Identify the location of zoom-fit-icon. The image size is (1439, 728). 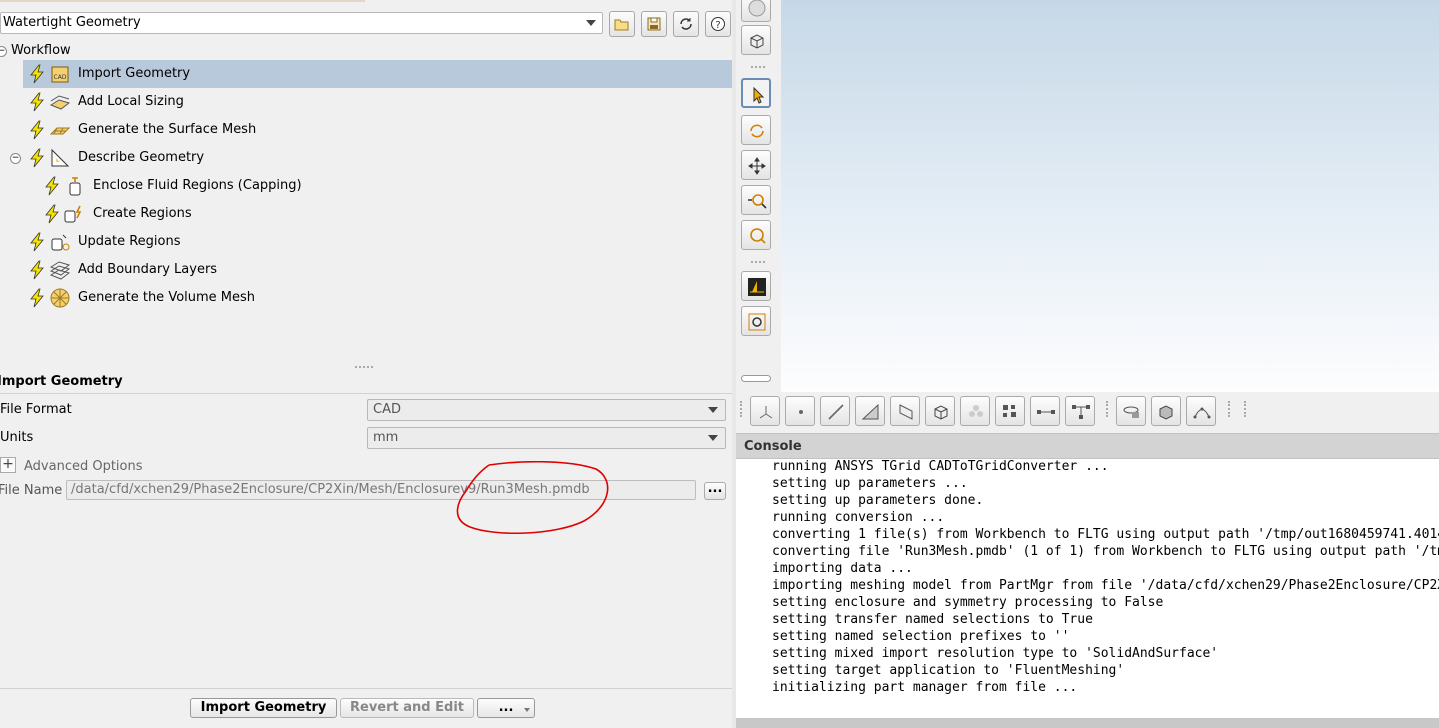
(757, 322).